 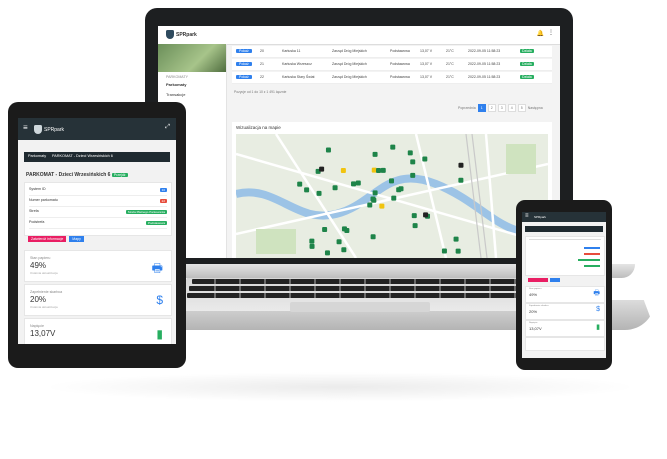 I want to click on field-label: System ID, so click(x=37, y=189).